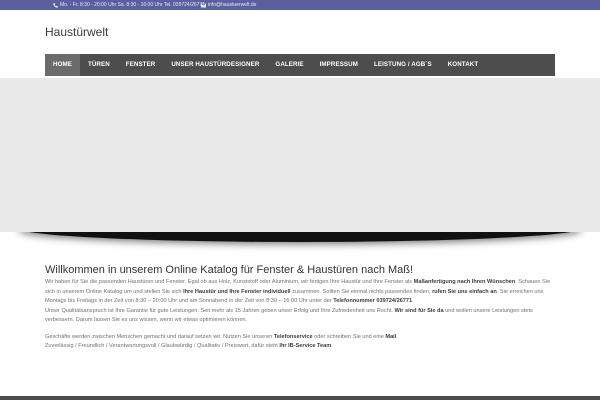 This screenshot has width=600, height=400. What do you see at coordinates (215, 65) in the screenshot?
I see `nav-item-haustuerdesigner: UNSER HAUSTÜRDESIGNER` at bounding box center [215, 65].